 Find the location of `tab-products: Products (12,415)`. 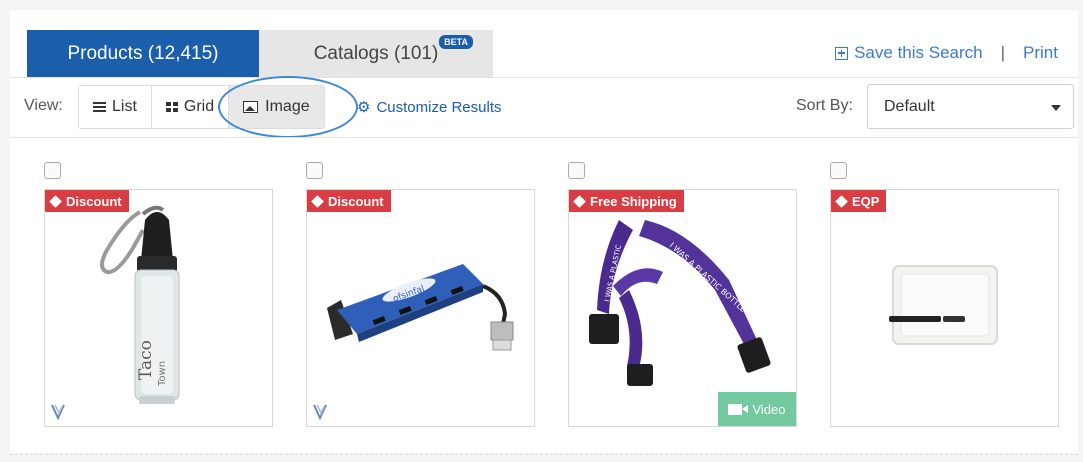

tab-products: Products (12,415) is located at coordinates (143, 53).